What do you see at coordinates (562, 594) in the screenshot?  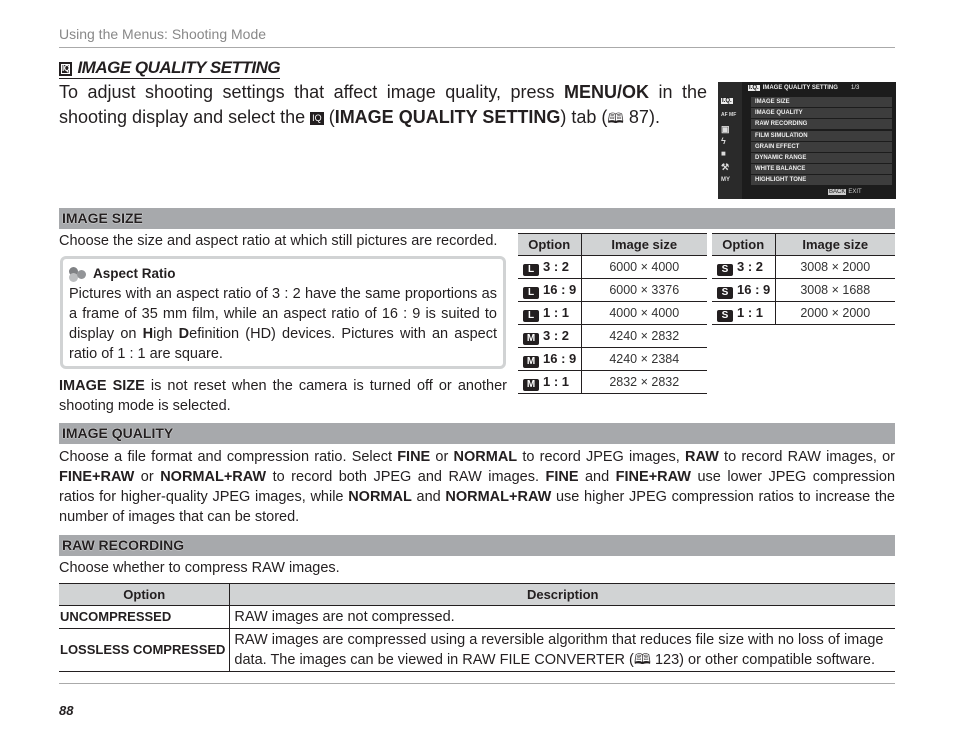 I see `col-description: Description` at bounding box center [562, 594].